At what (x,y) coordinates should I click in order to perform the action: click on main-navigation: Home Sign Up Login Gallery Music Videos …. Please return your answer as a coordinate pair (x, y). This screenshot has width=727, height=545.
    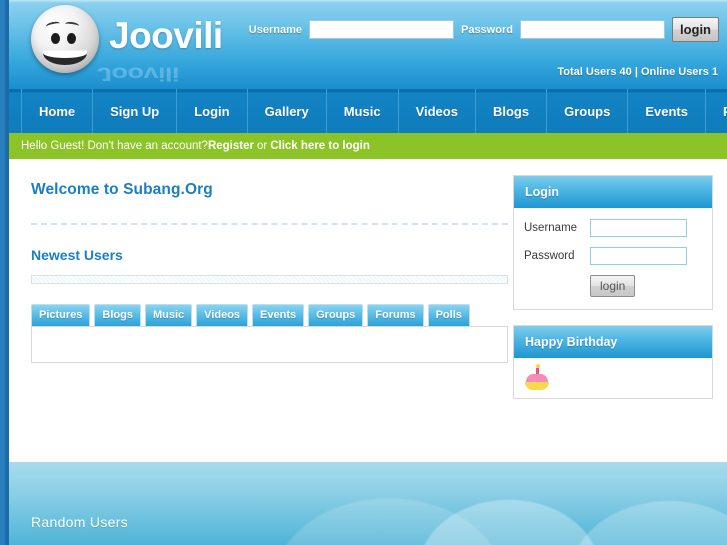
    Looking at the image, I should click on (368, 111).